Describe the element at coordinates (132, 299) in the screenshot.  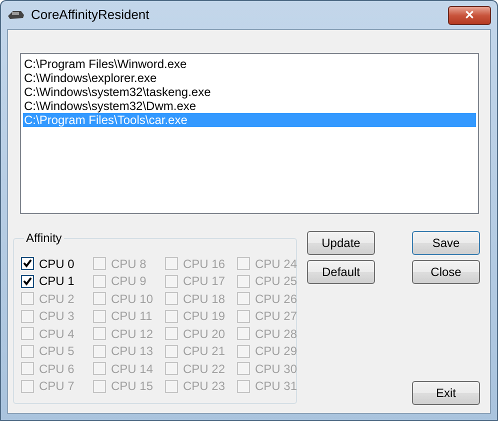
I see `checkbox-label: CPU 10` at that location.